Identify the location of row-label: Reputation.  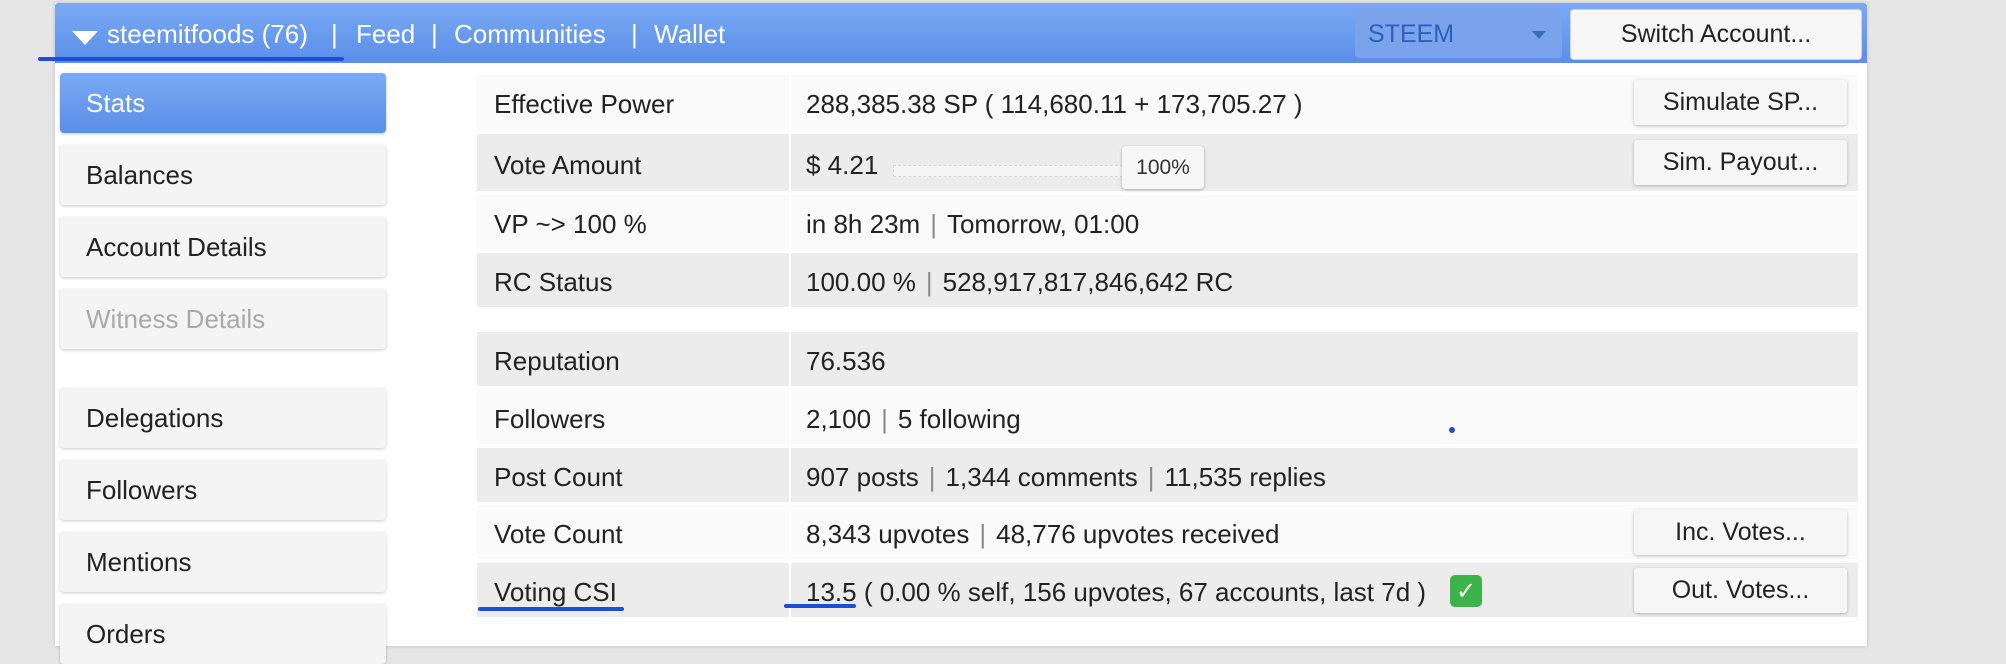
(557, 361).